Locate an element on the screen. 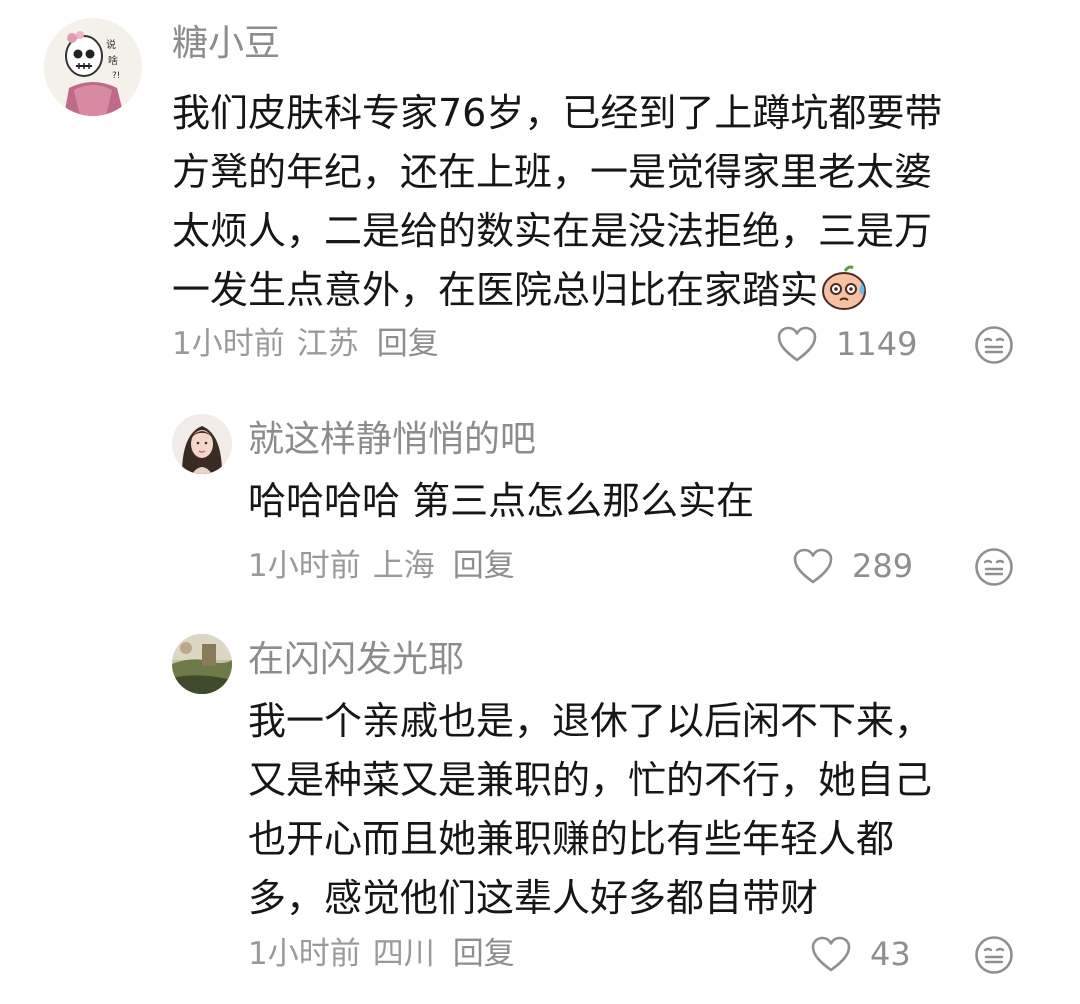  like-button: 43 is located at coordinates (860, 954).